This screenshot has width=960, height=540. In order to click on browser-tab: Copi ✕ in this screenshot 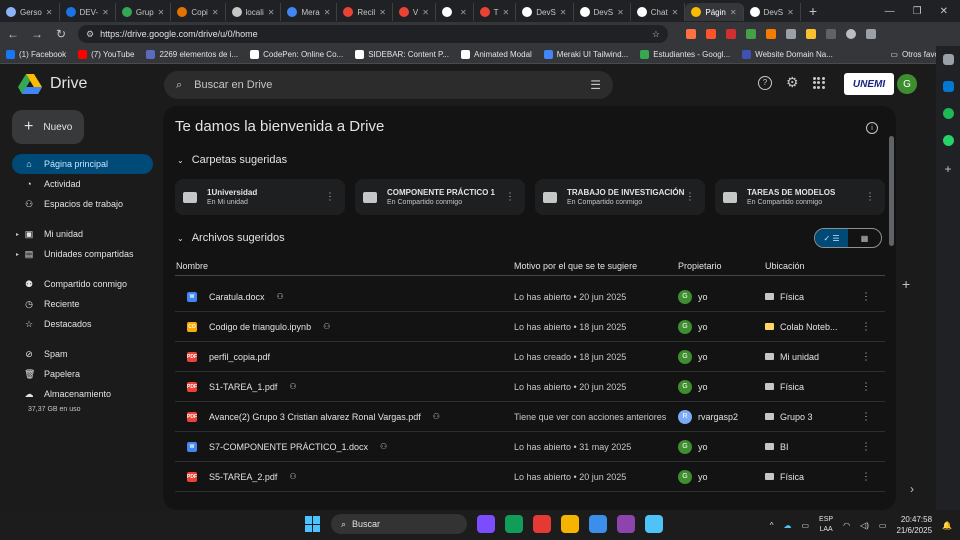, I will do `click(198, 12)`.